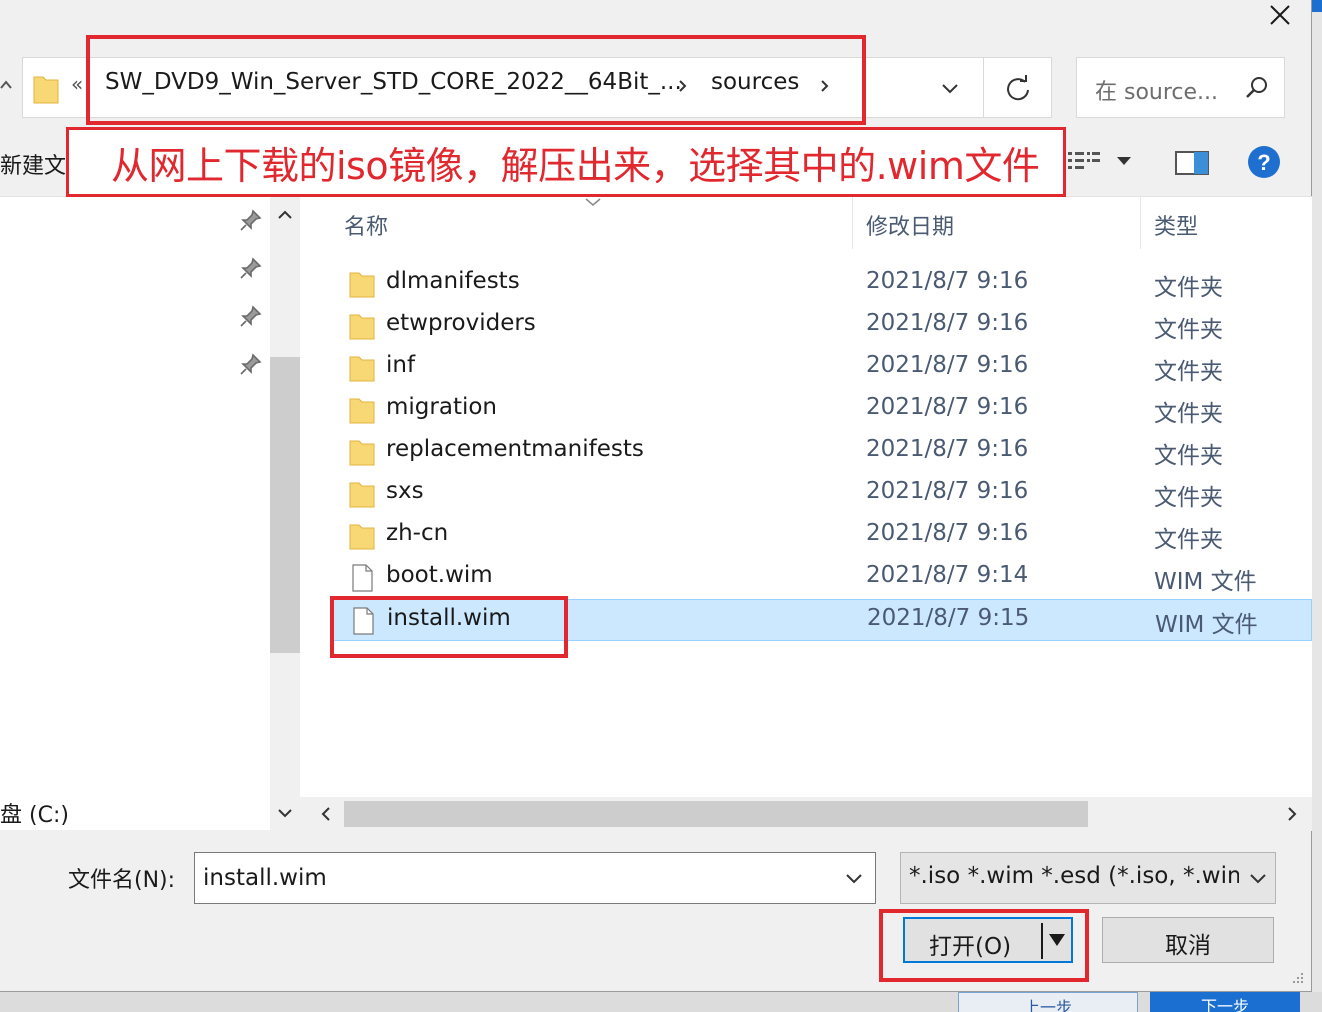 The width and height of the screenshot is (1322, 1012). Describe the element at coordinates (1188, 946) in the screenshot. I see `cancel-button-label: 取消` at that location.